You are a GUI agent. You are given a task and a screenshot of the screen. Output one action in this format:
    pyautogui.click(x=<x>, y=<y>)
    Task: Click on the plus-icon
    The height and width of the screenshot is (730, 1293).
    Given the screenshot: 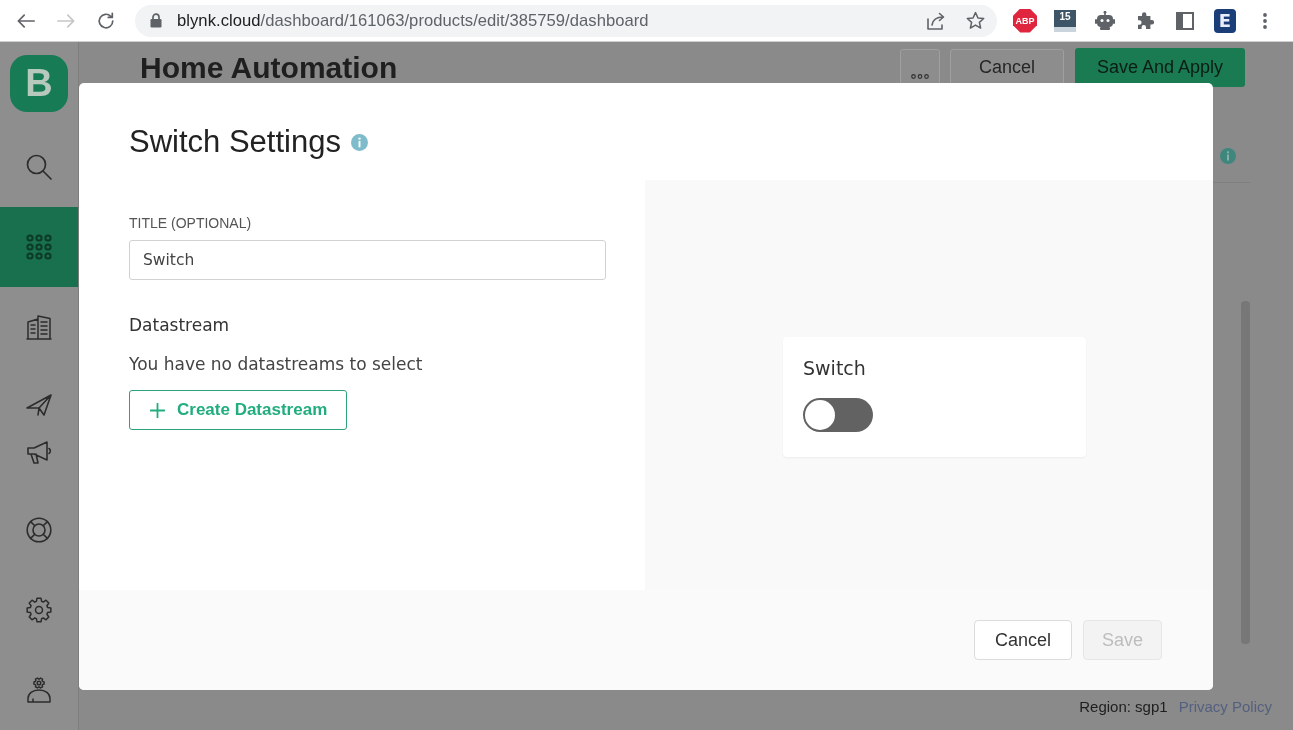 What is the action you would take?
    pyautogui.click(x=157, y=410)
    